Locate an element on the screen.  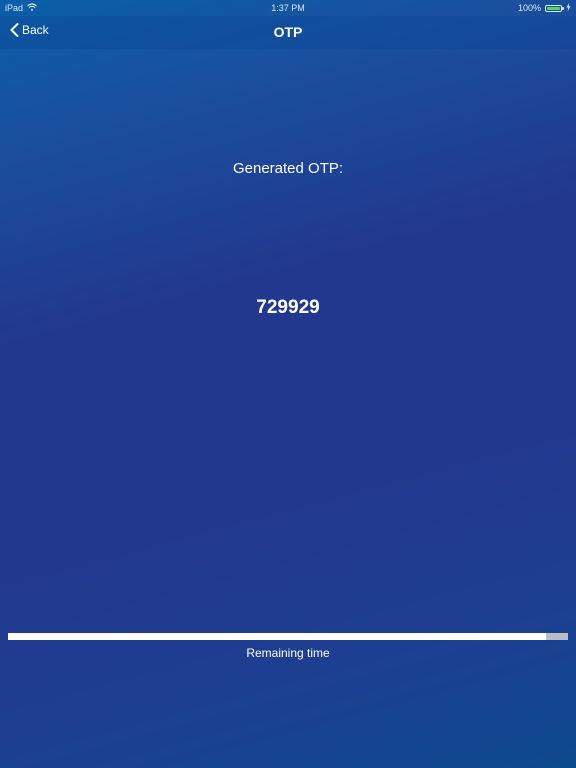
remaining-time-progress is located at coordinates (288, 636).